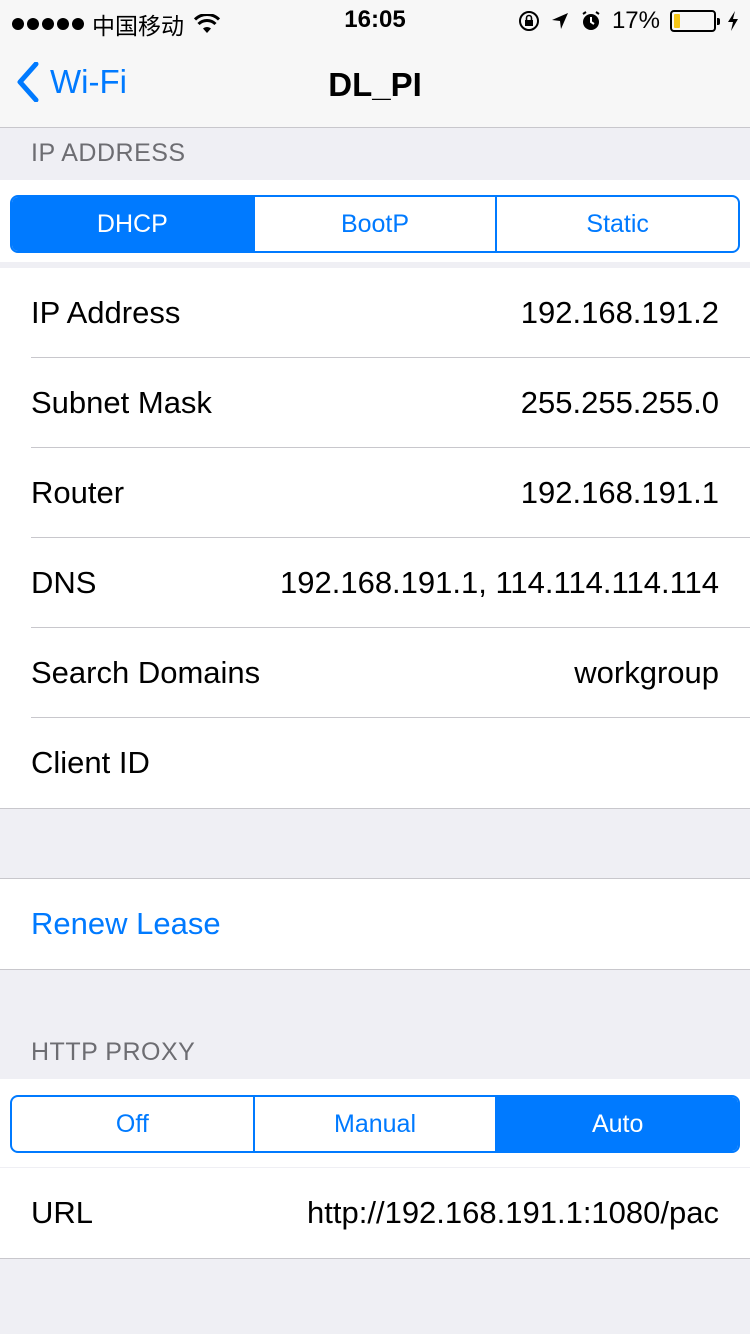 The height and width of the screenshot is (1334, 750). Describe the element at coordinates (513, 1213) in the screenshot. I see `proxy-url-value: http://192.168.191.1:1080/pac` at that location.